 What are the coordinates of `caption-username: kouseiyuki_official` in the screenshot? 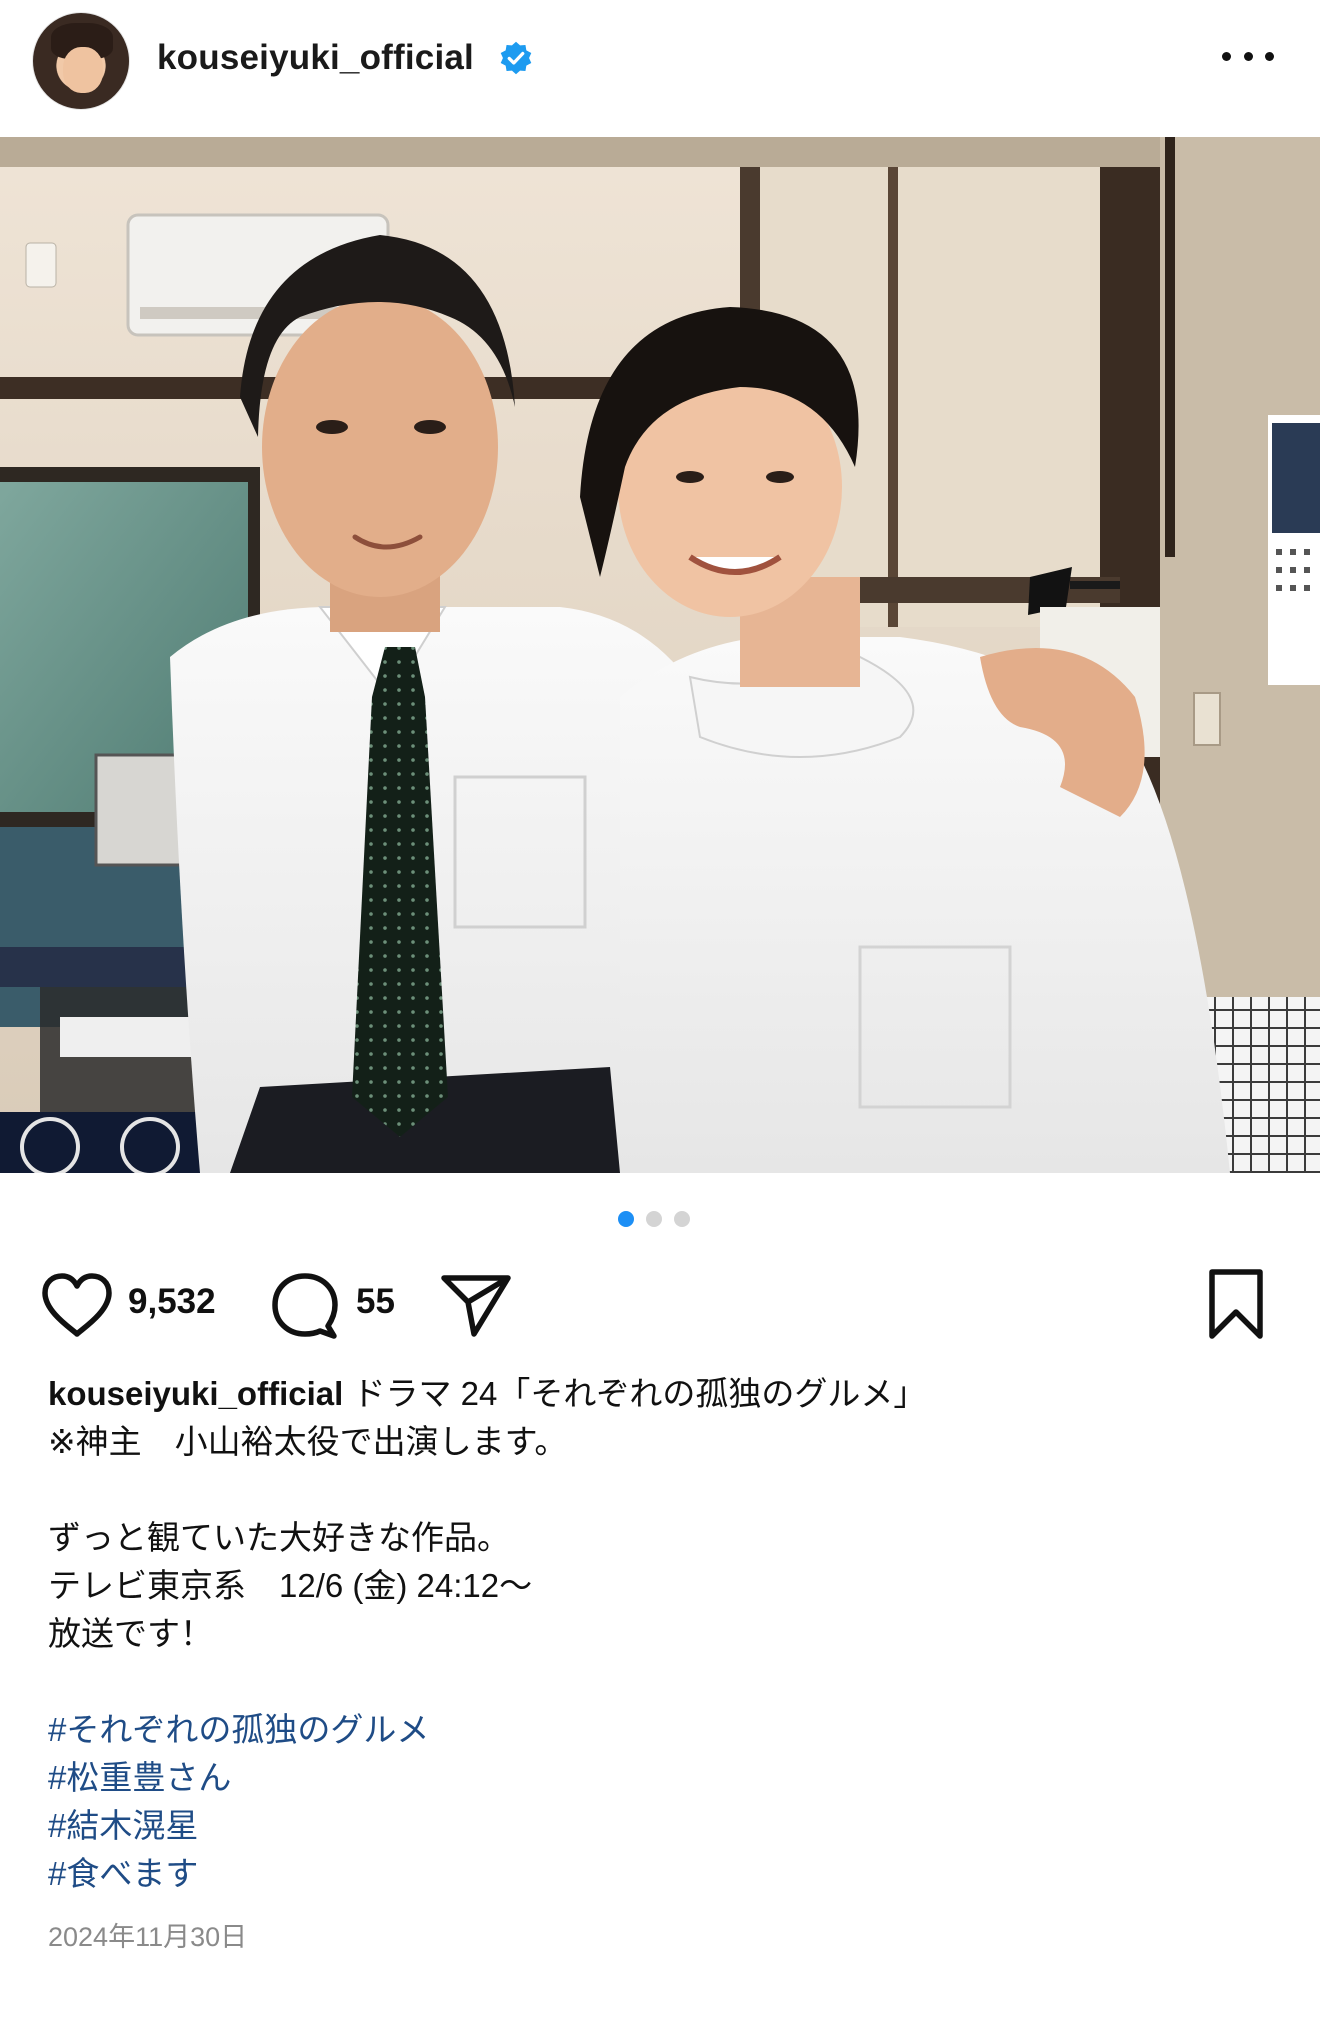 It's located at (195, 1393).